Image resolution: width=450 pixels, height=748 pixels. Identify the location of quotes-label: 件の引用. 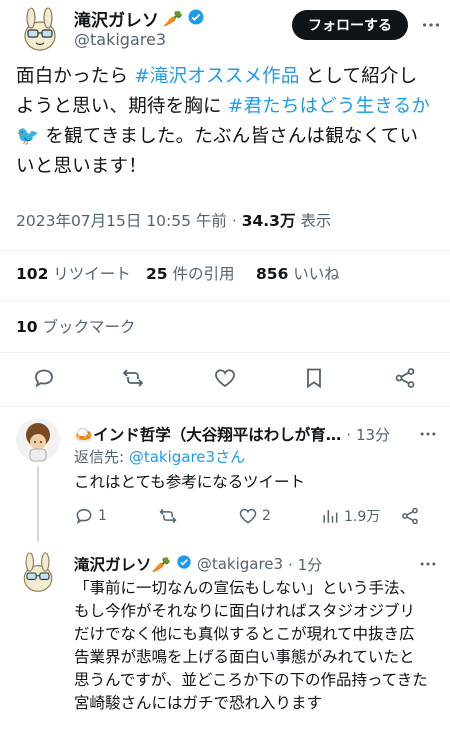
(203, 274).